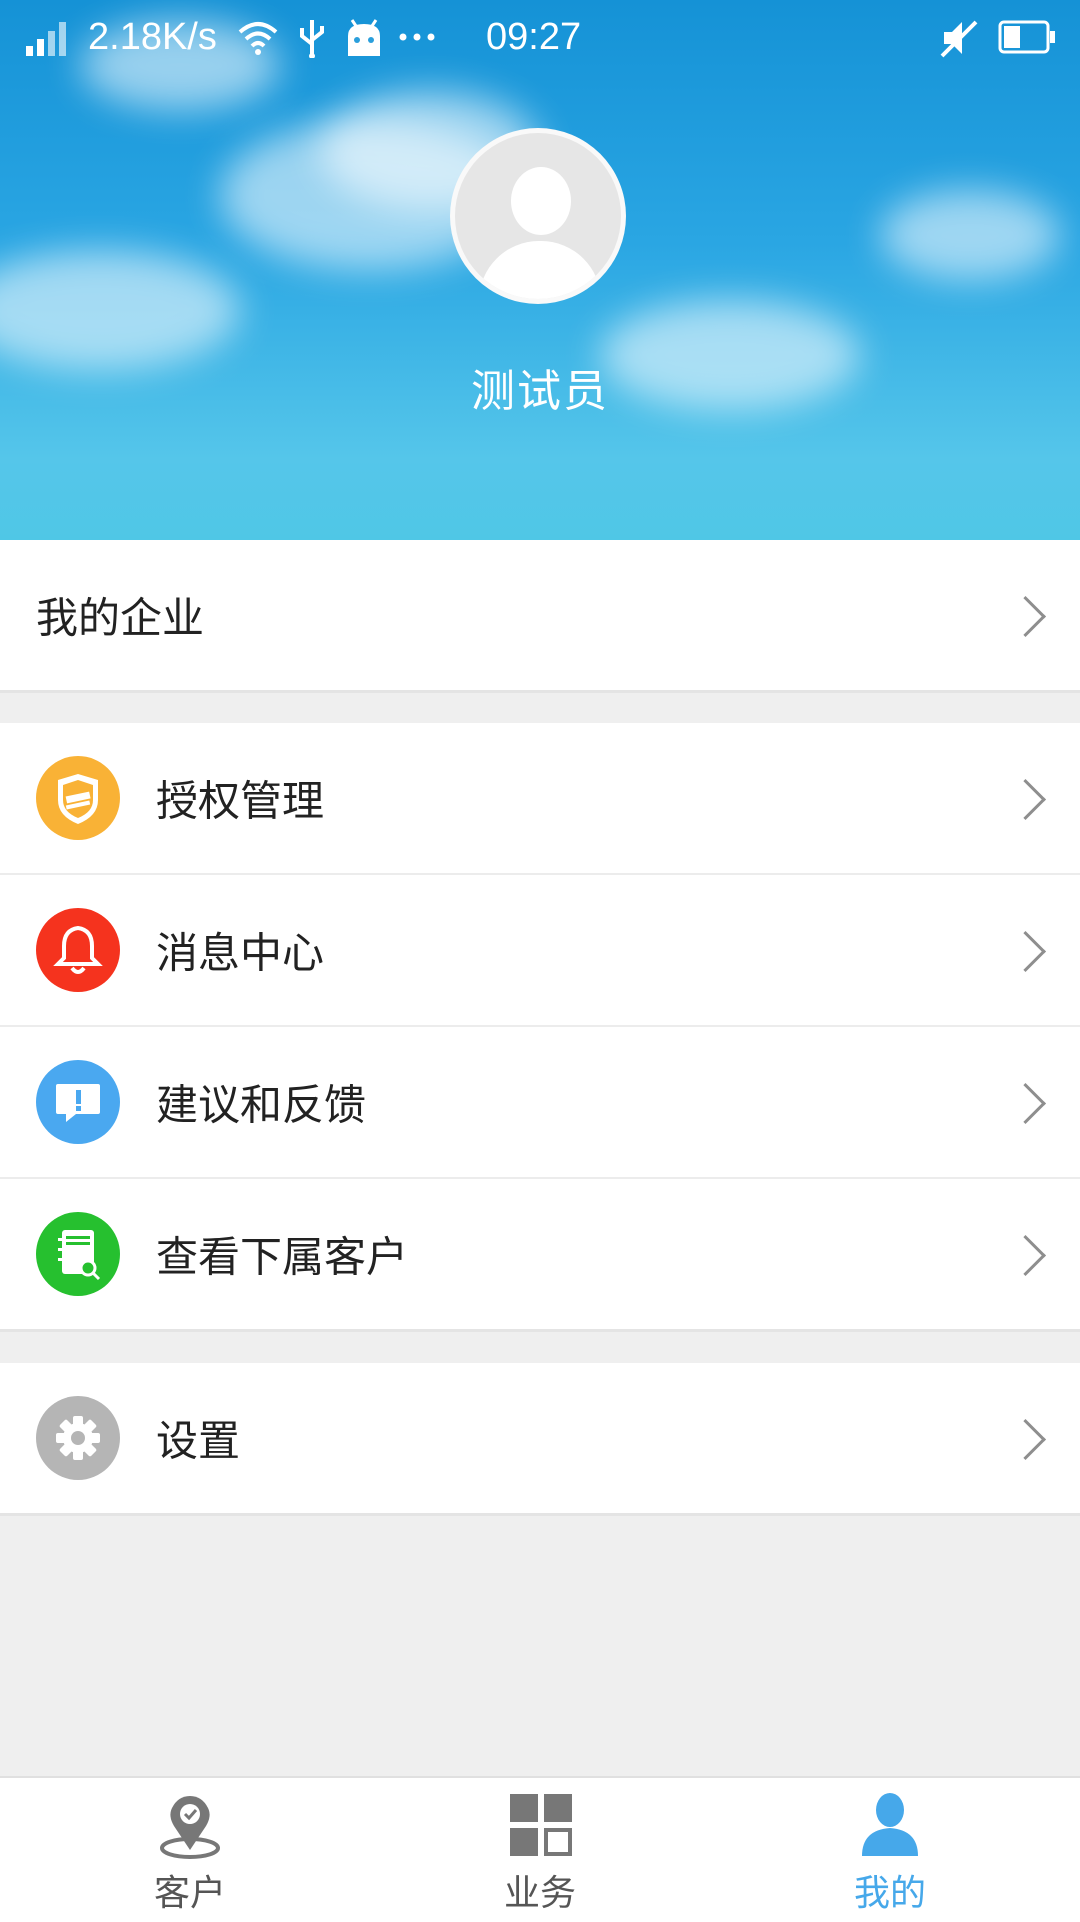 This screenshot has height=1922, width=1080. Describe the element at coordinates (959, 39) in the screenshot. I see `mute-icon` at that location.